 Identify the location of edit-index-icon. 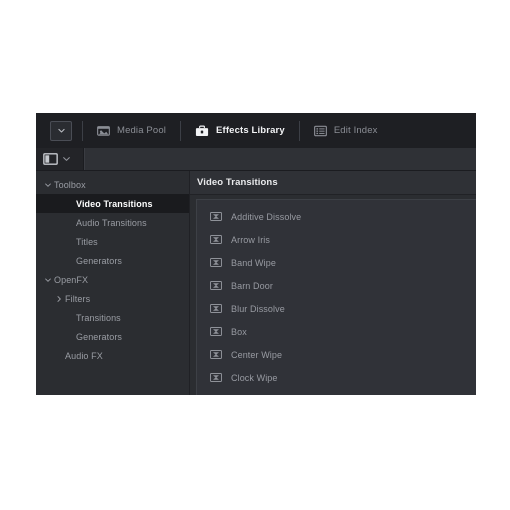
(320, 131).